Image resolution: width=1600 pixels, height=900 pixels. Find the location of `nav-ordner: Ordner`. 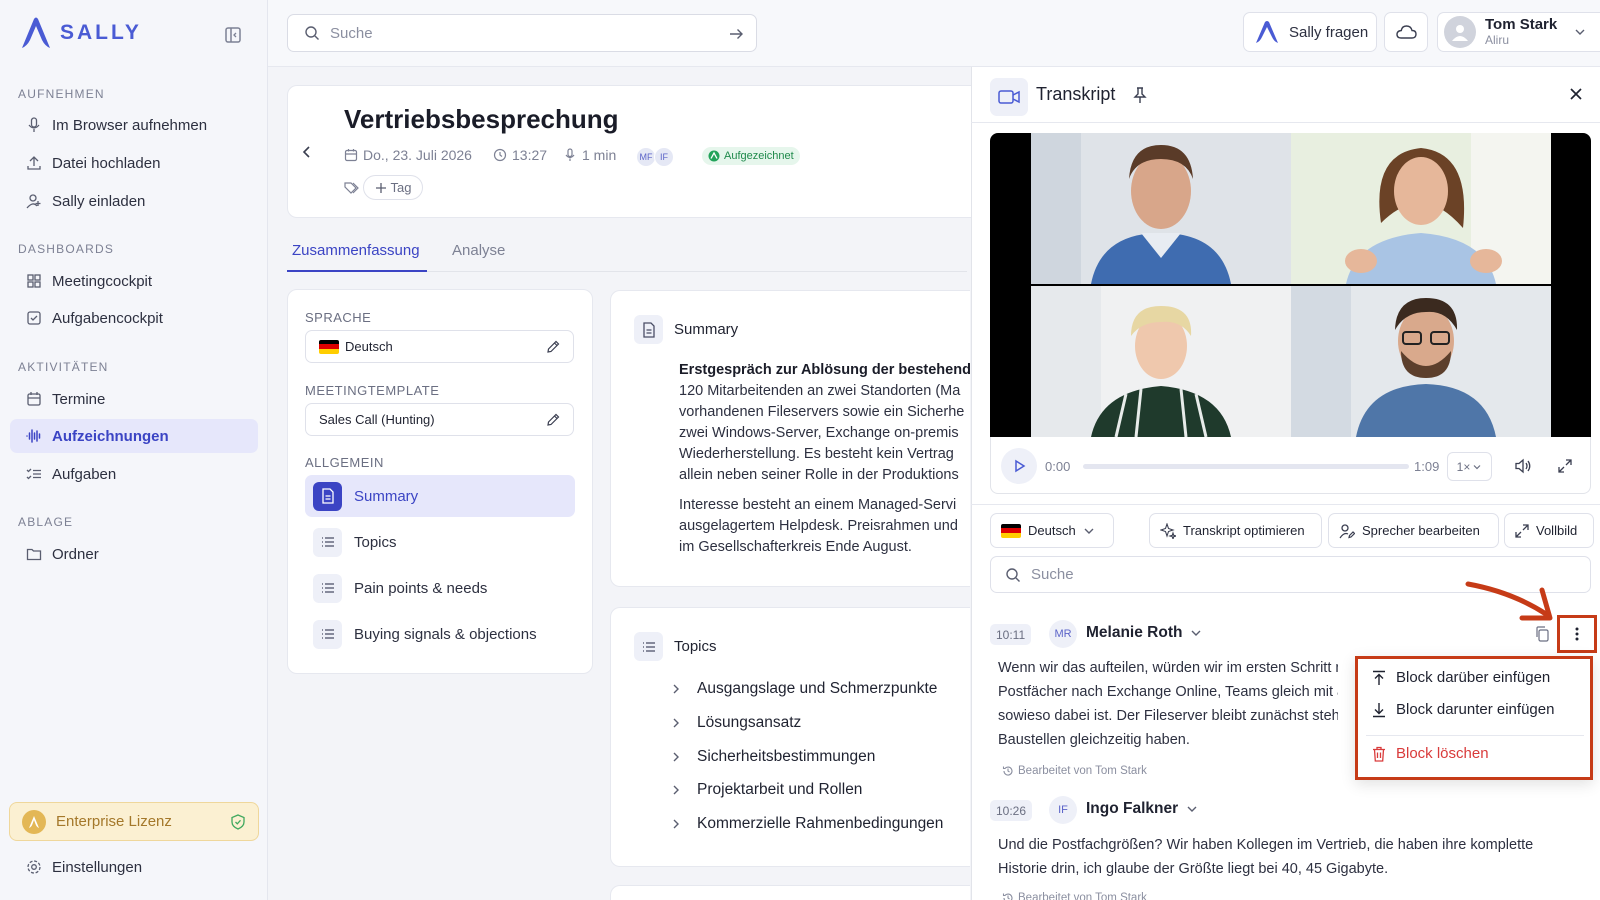

nav-ordner: Ordner is located at coordinates (134, 554).